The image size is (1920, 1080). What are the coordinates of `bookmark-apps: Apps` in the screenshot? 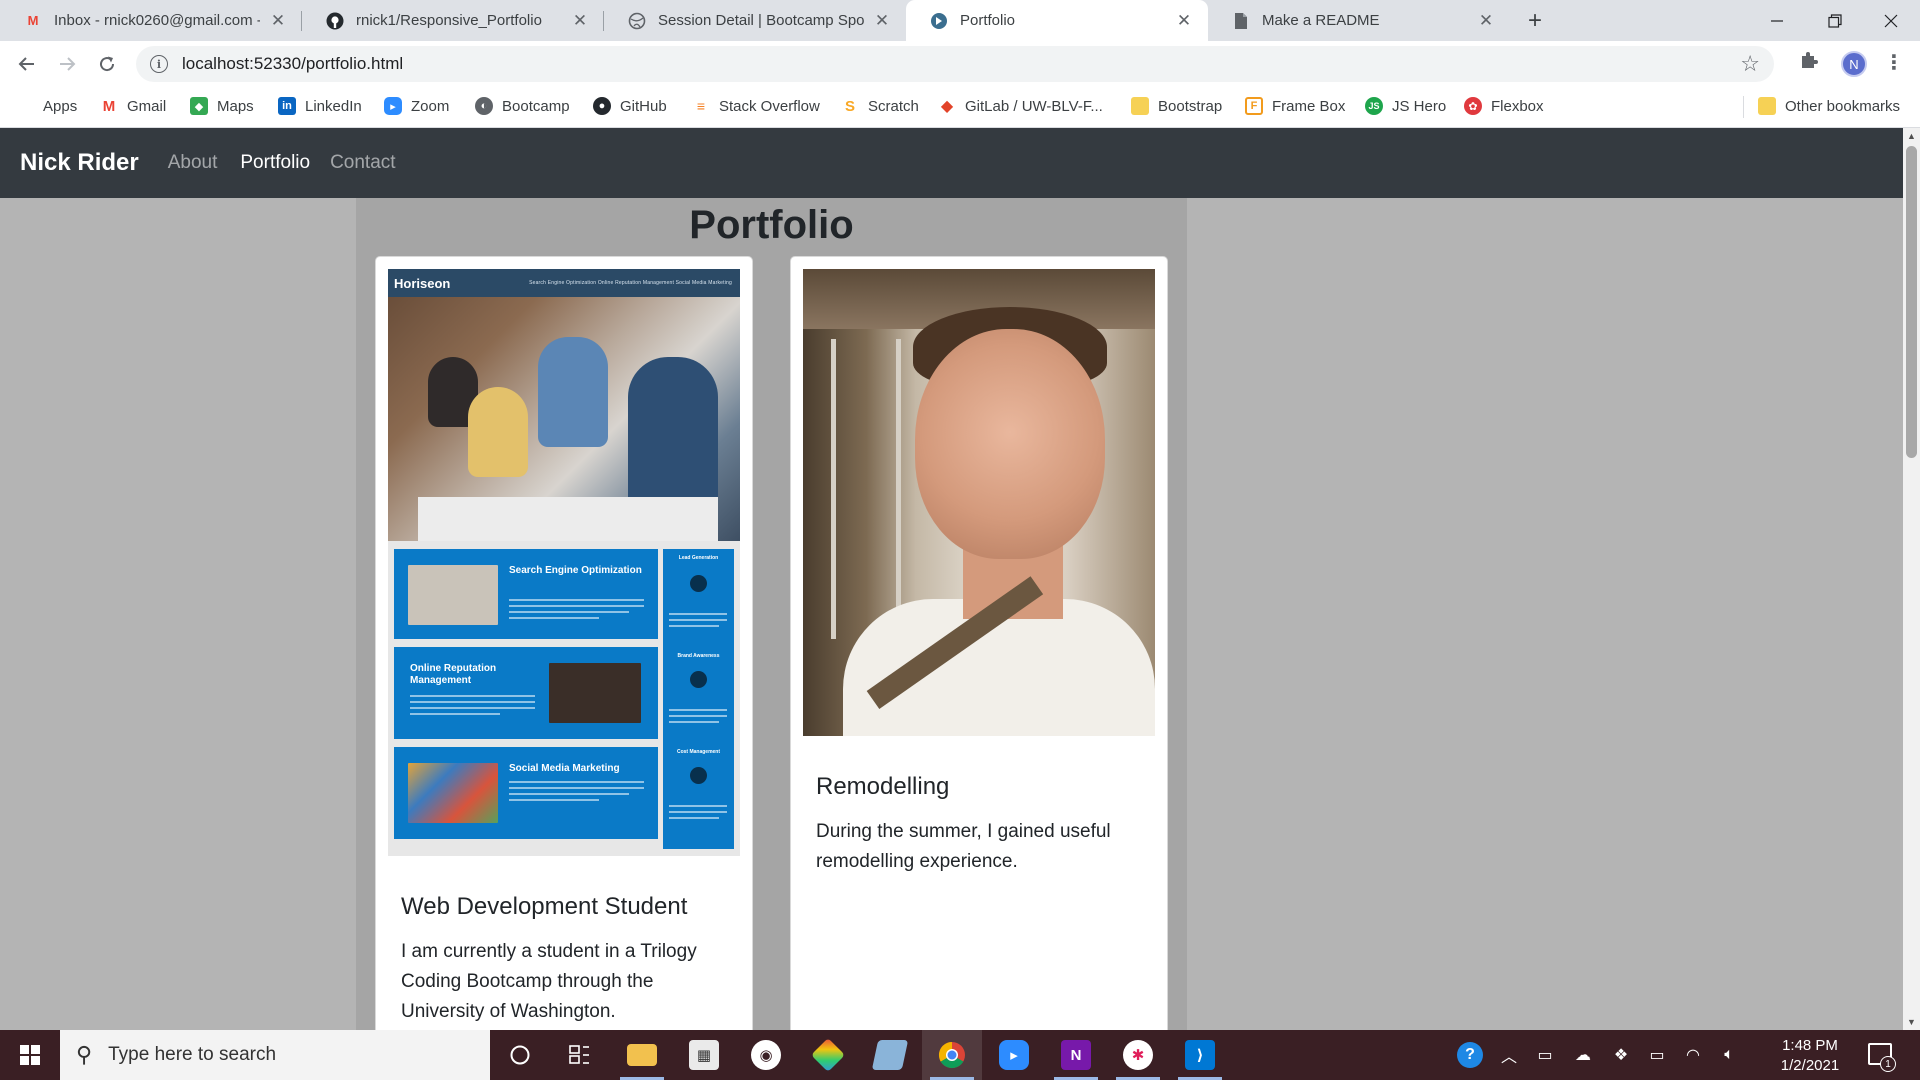 It's located at (47, 106).